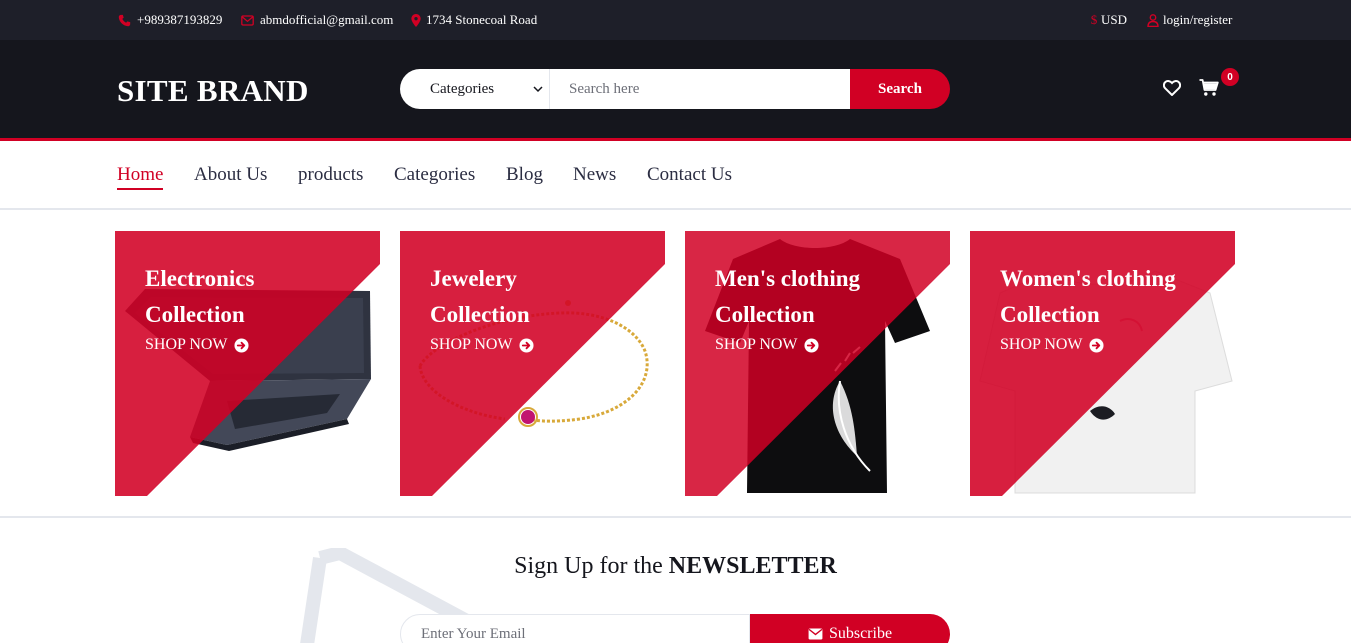 This screenshot has height=643, width=1351. What do you see at coordinates (124, 20) in the screenshot?
I see `phone-icon` at bounding box center [124, 20].